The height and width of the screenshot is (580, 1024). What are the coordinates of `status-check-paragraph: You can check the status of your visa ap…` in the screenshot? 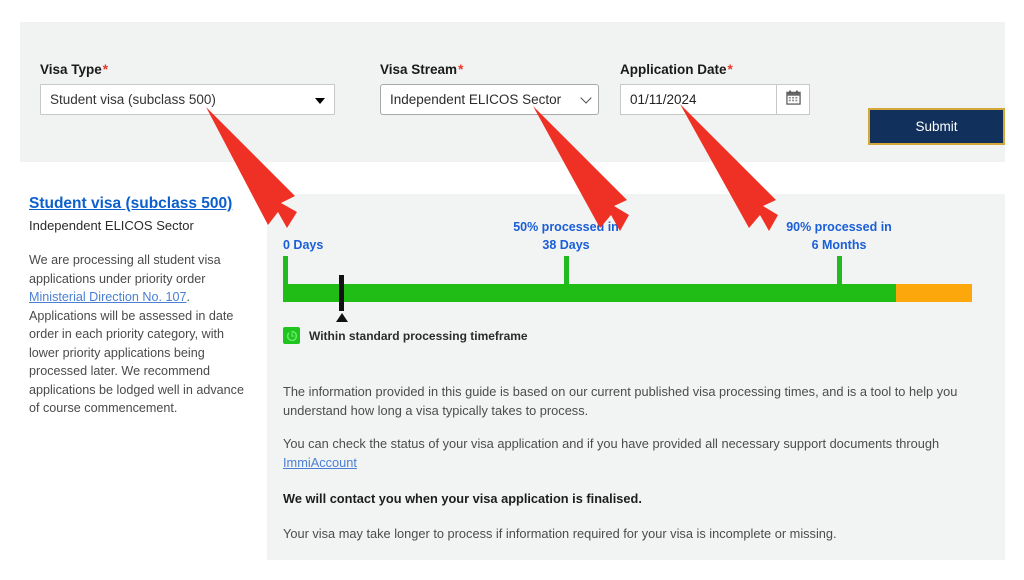 It's located at (633, 453).